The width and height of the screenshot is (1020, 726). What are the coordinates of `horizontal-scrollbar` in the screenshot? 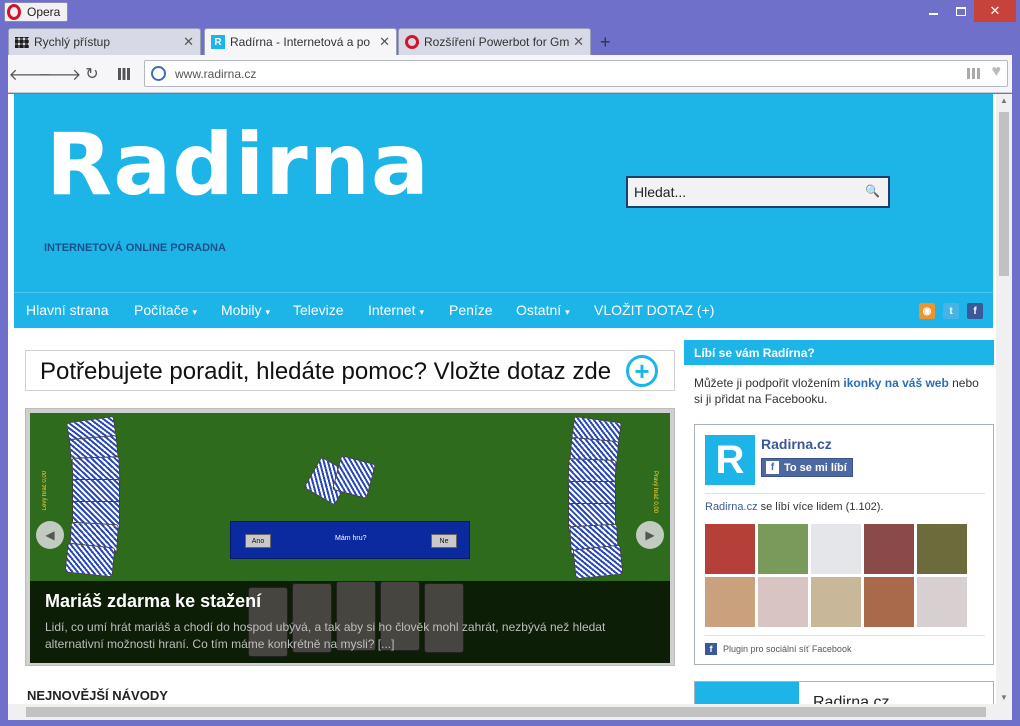 It's located at (510, 712).